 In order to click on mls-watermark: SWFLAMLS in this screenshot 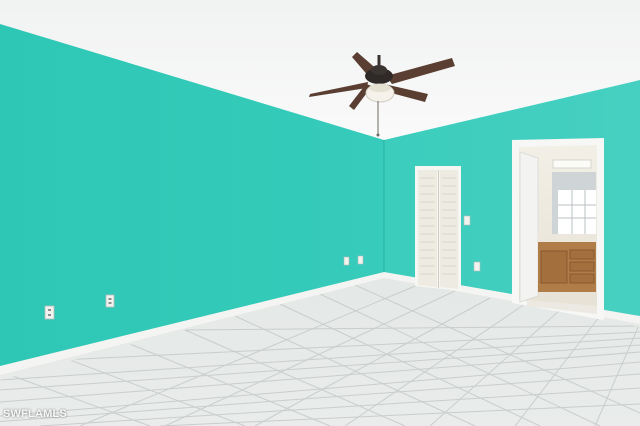, I will do `click(35, 414)`.